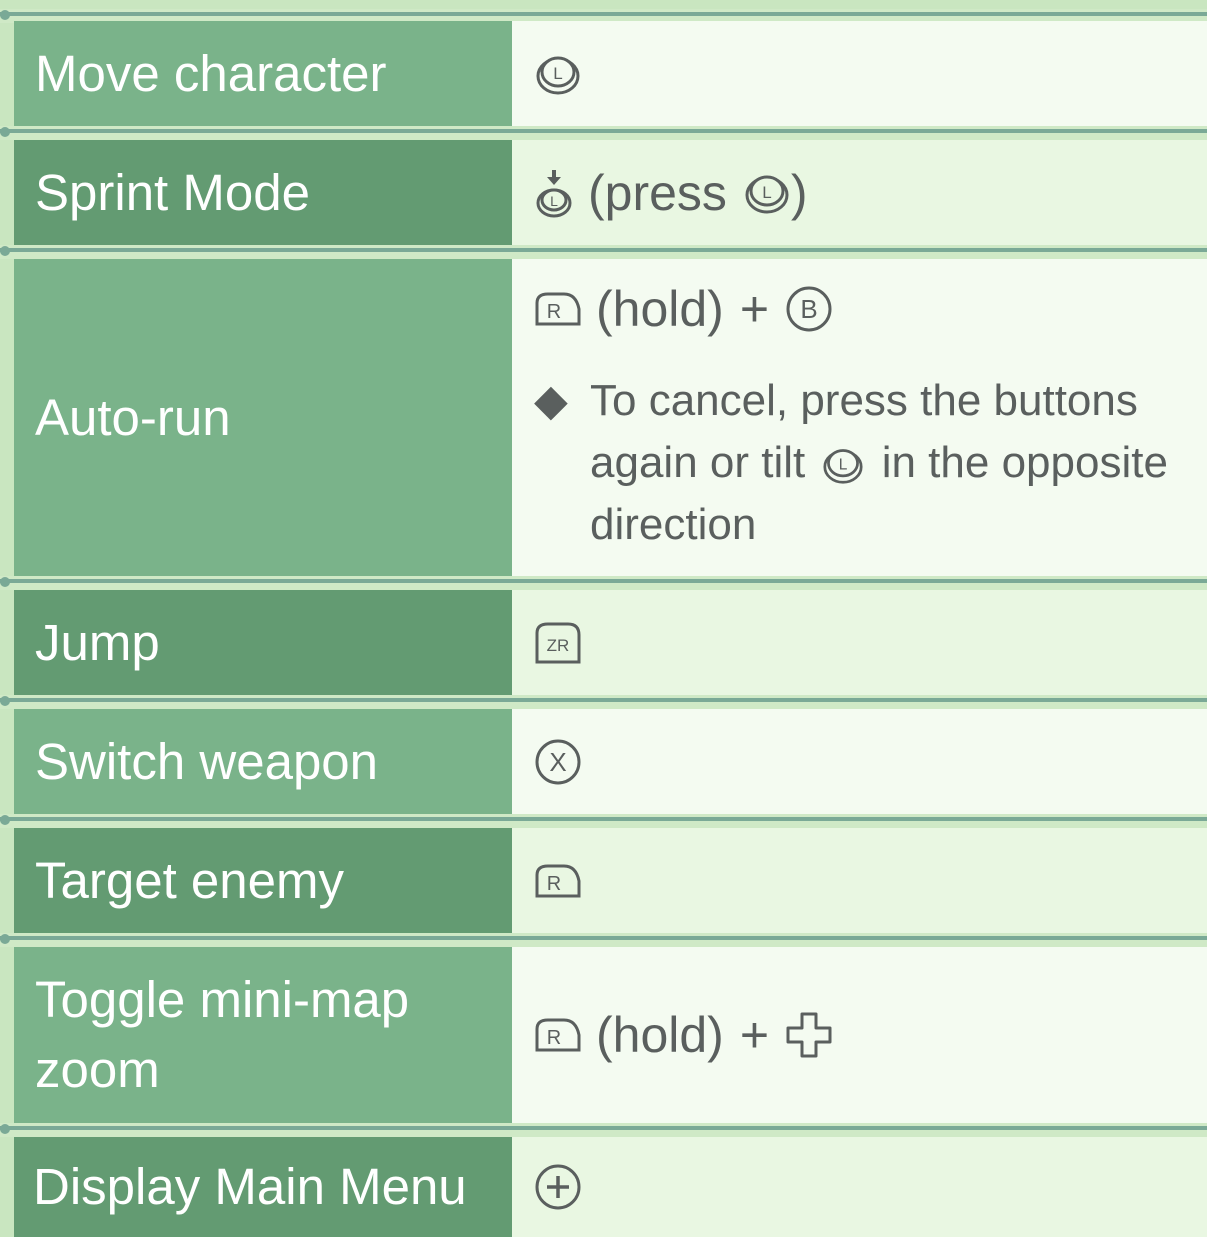 This screenshot has width=1207, height=1237. Describe the element at coordinates (799, 192) in the screenshot. I see `press-close-text: )` at that location.